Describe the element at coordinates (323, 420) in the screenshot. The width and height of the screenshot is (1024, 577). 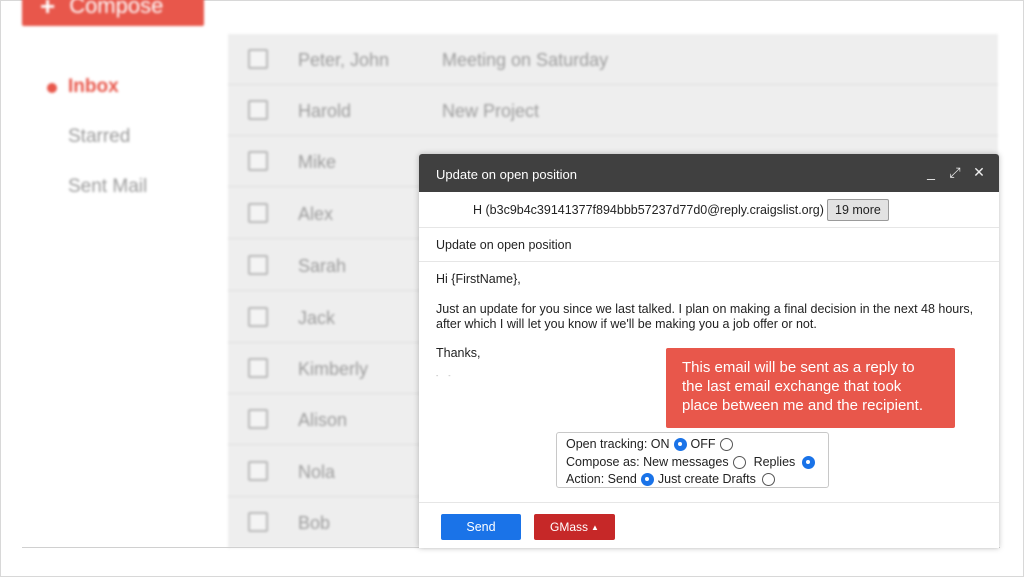
I see `row-sender: Alison` at that location.